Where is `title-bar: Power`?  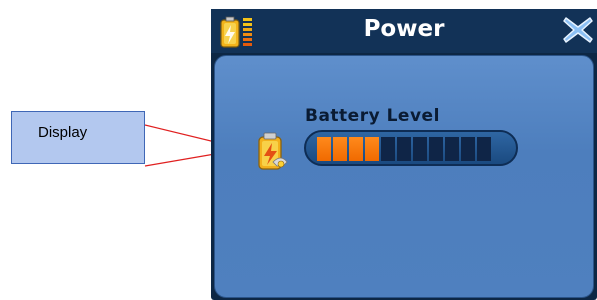
title-bar: Power is located at coordinates (404, 31).